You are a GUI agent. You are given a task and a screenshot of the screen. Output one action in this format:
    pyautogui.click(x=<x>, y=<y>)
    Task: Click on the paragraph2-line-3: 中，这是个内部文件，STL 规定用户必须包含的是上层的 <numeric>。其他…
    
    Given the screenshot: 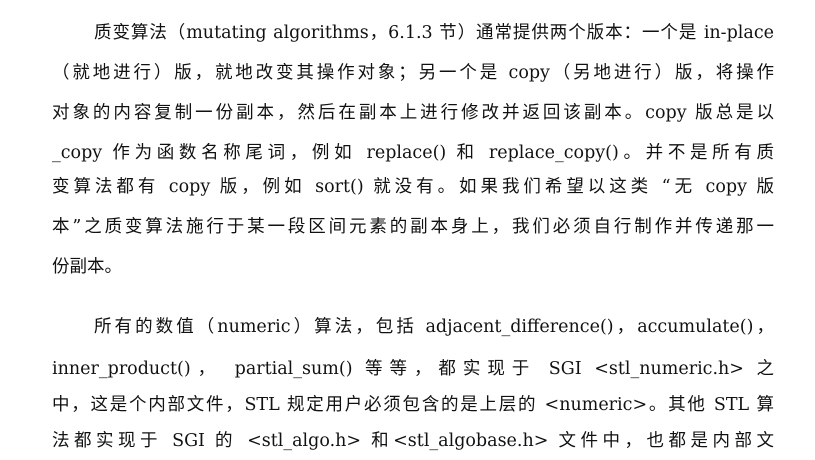 What is the action you would take?
    pyautogui.click(x=413, y=405)
    